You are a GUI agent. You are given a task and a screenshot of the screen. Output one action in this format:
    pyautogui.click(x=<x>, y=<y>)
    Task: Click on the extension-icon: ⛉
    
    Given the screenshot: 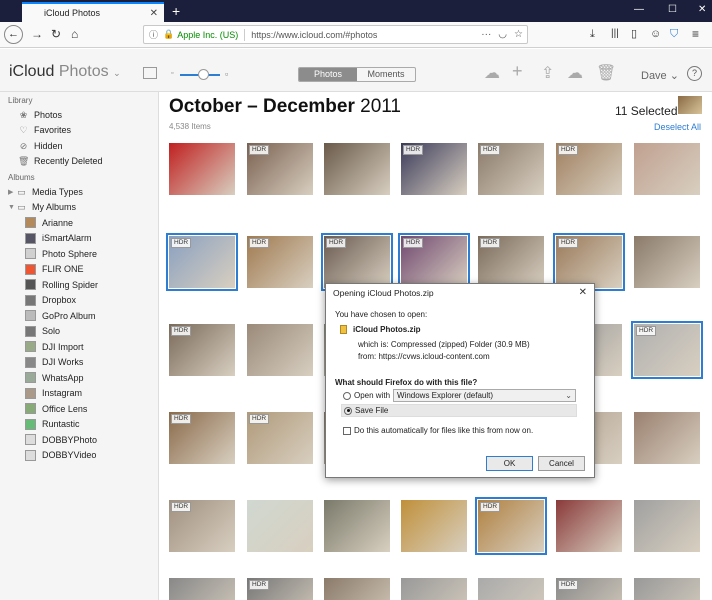 What is the action you would take?
    pyautogui.click(x=674, y=34)
    